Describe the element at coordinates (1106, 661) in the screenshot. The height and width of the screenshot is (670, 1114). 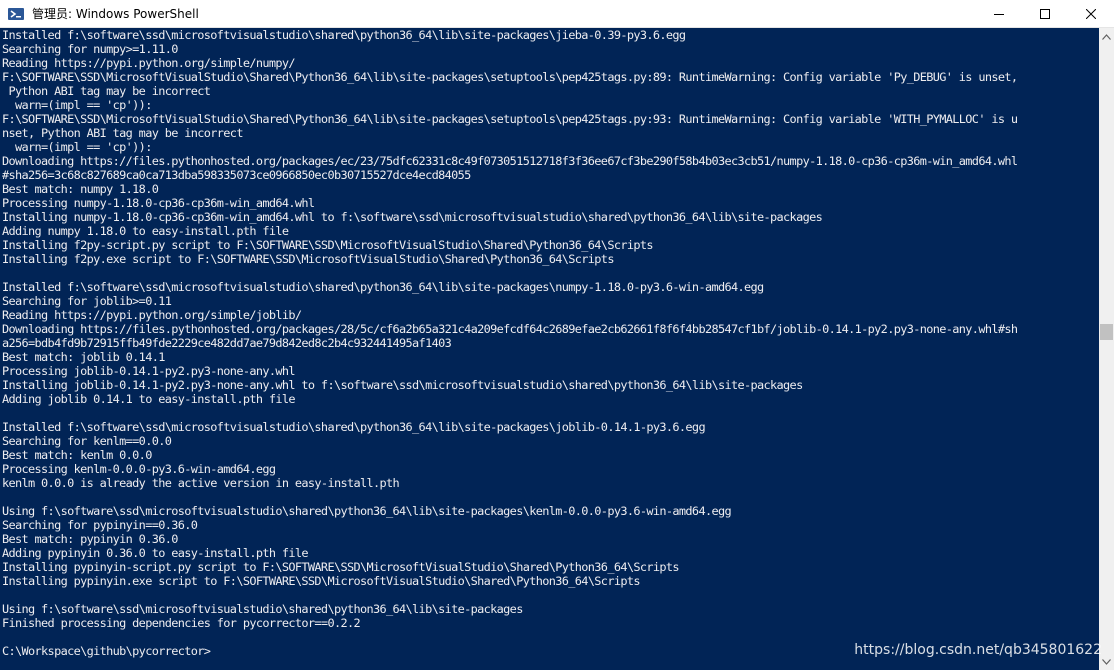
I see `chevron-down-icon` at that location.